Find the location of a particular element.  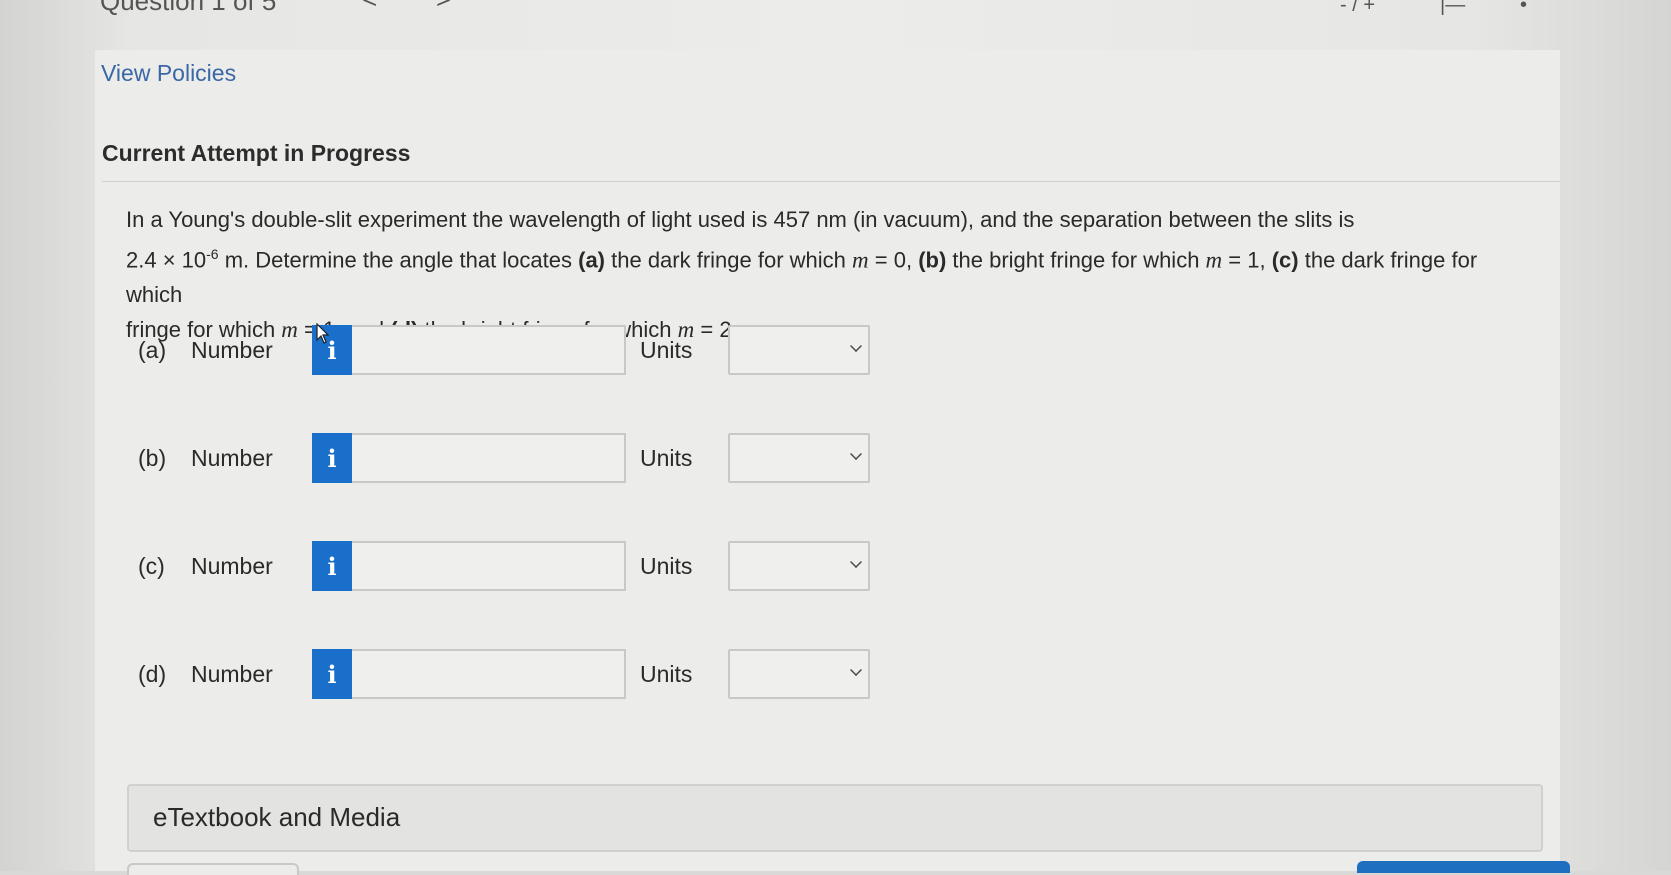

question-text-part: = 0, is located at coordinates (893, 260).